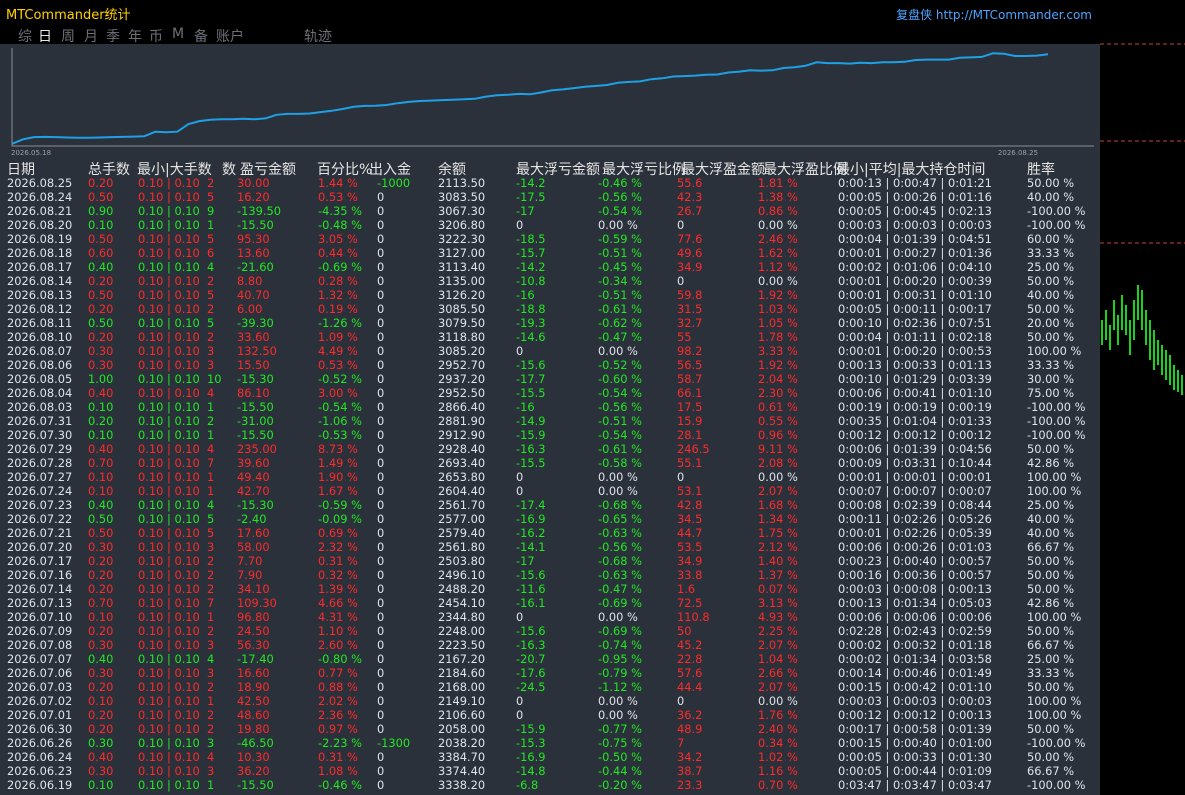 The height and width of the screenshot is (795, 1185). What do you see at coordinates (257, 449) in the screenshot?
I see `cell-col-4: 235.00` at bounding box center [257, 449].